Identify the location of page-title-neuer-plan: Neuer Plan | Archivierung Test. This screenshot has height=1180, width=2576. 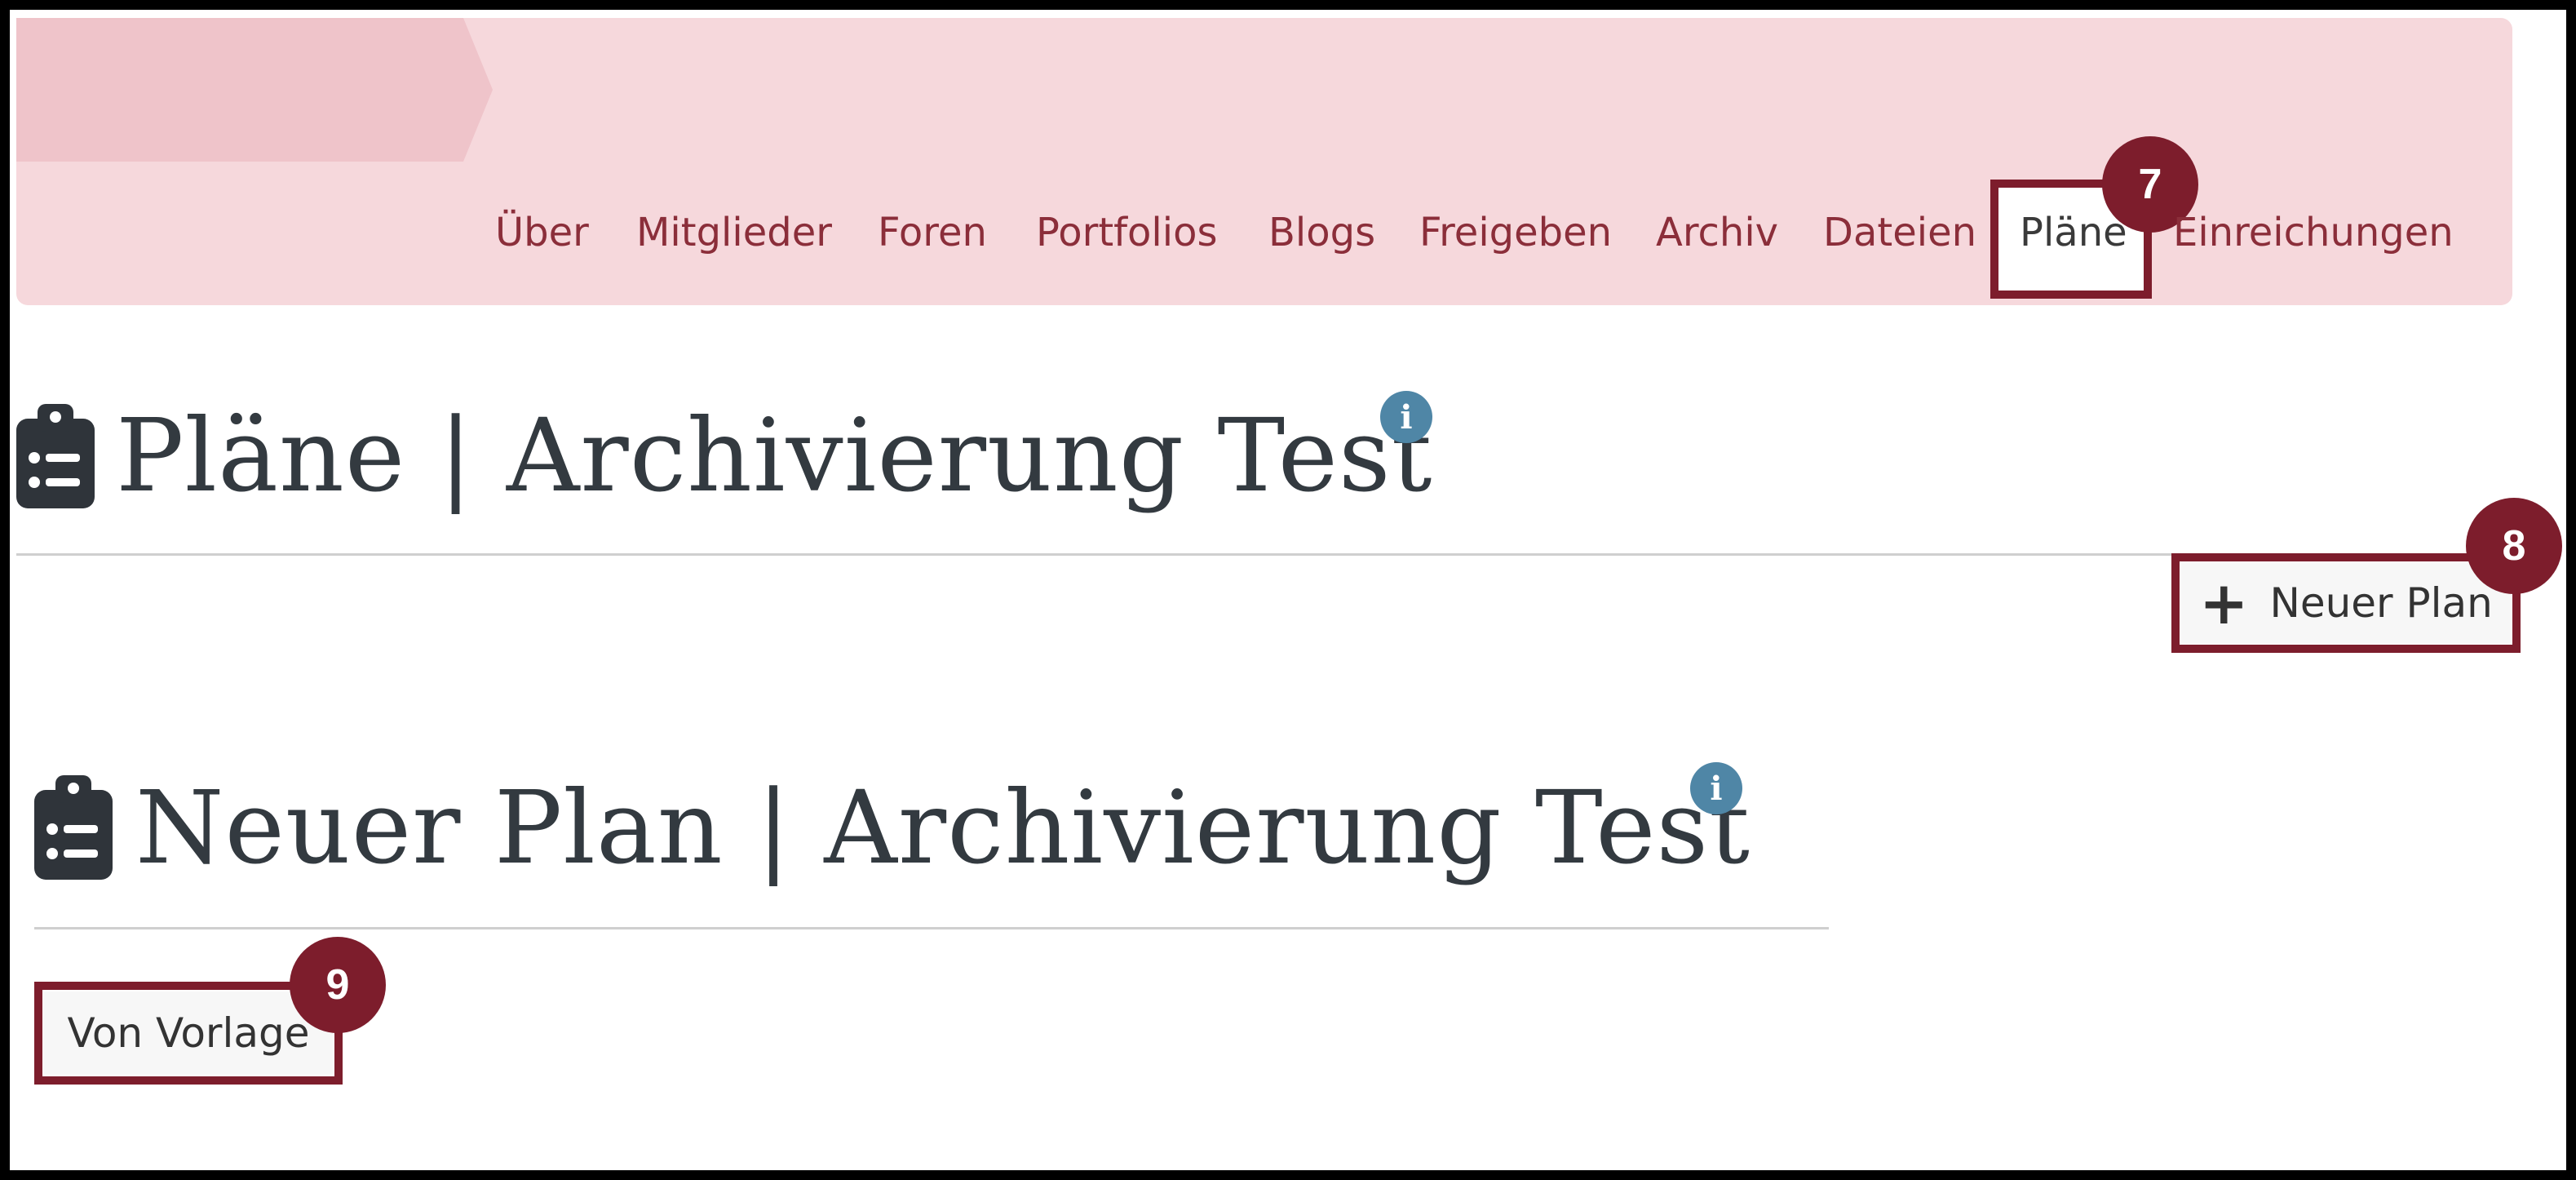
(943, 829).